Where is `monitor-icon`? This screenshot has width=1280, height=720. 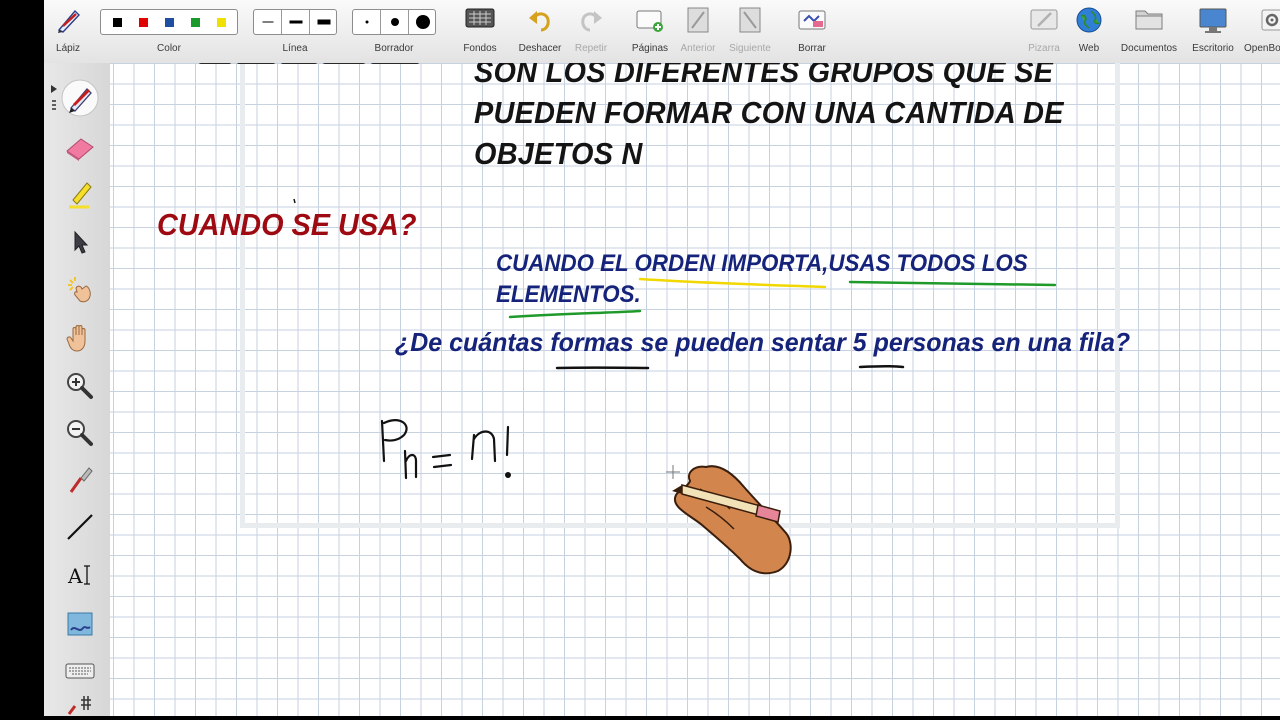 monitor-icon is located at coordinates (1213, 20).